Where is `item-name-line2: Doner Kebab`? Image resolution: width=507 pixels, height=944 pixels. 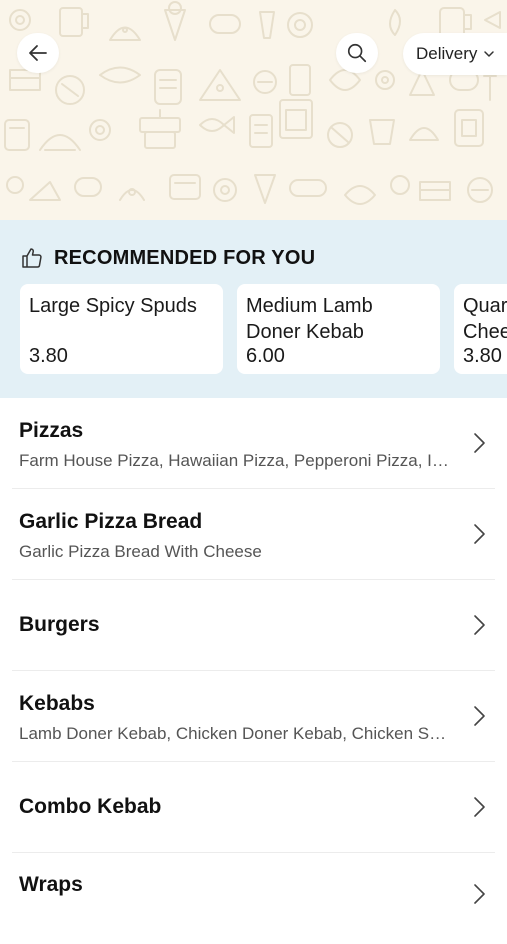 item-name-line2: Doner Kebab is located at coordinates (305, 332).